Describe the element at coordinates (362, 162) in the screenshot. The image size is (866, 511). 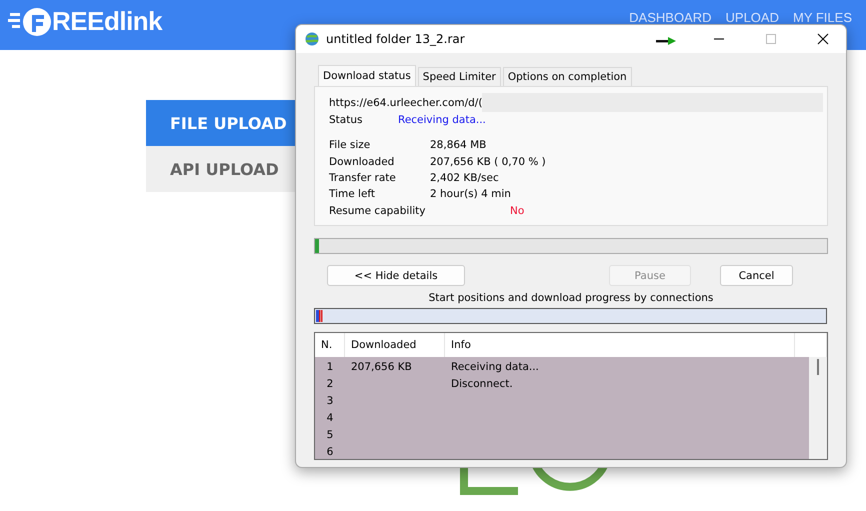
I see `detail-label: Downloaded` at that location.